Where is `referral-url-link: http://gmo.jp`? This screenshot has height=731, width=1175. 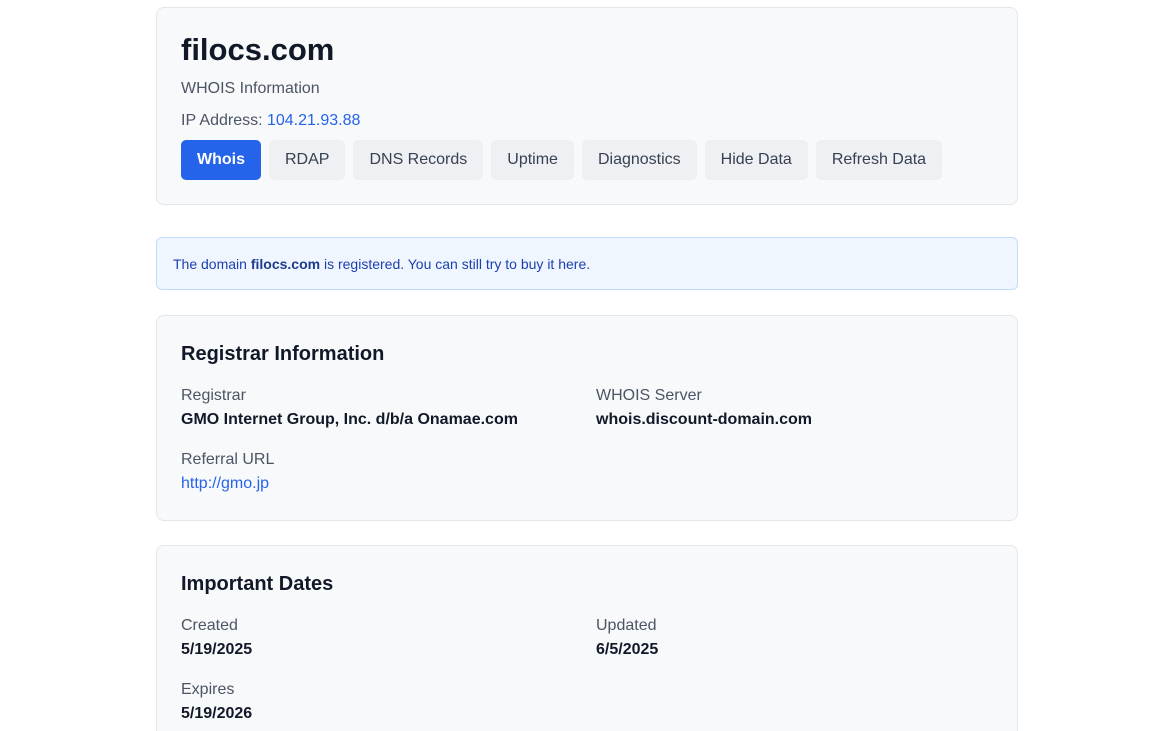
referral-url-link: http://gmo.jp is located at coordinates (227, 484).